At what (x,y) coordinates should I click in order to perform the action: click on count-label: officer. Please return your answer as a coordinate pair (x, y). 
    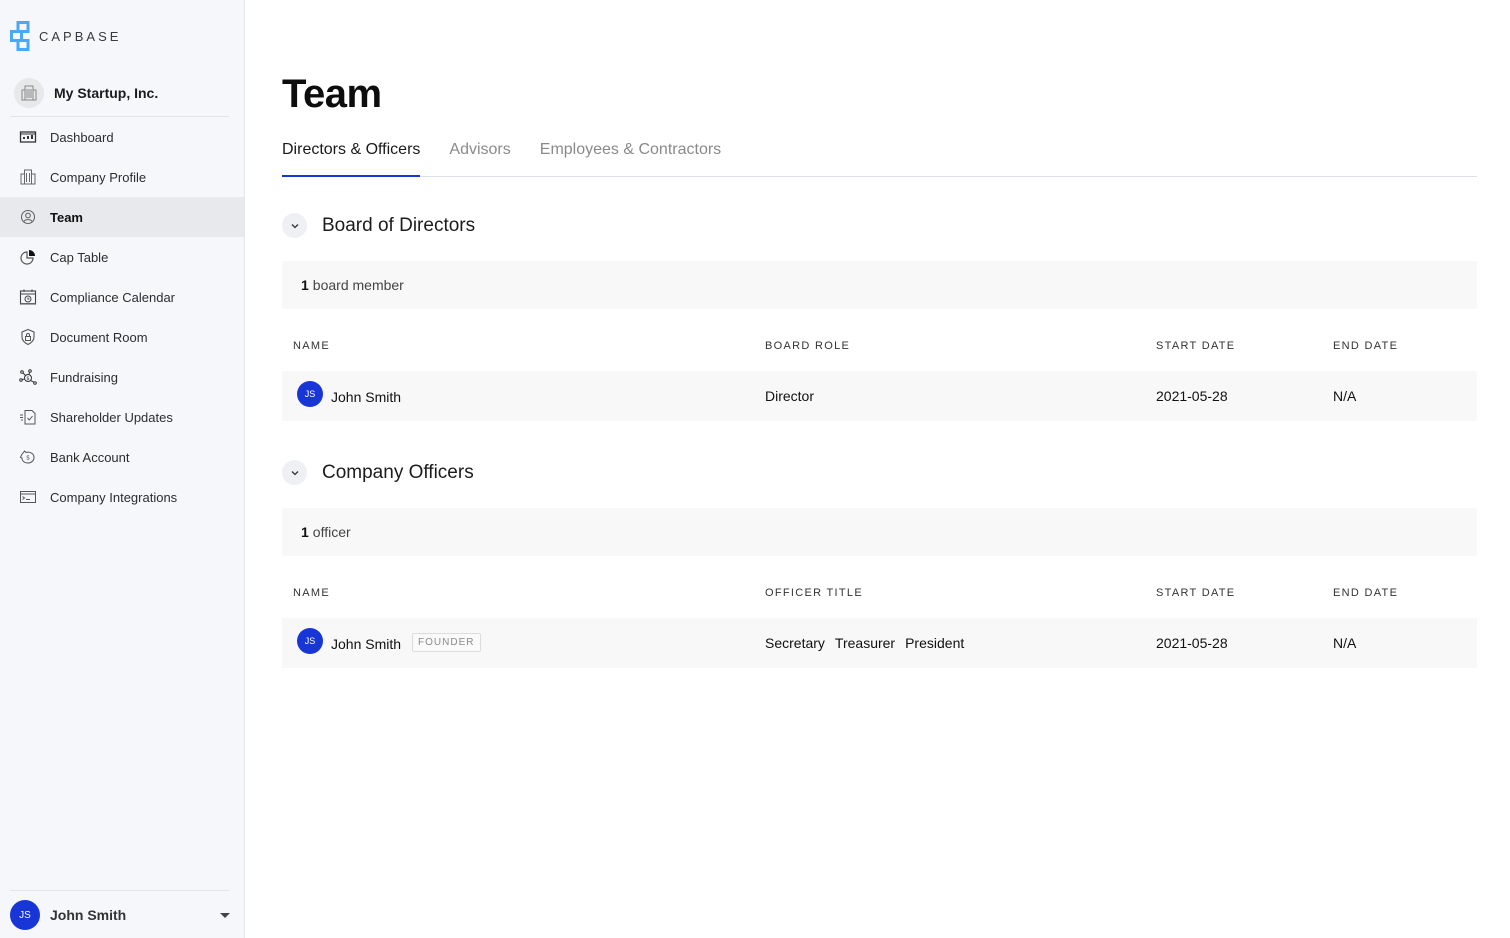
    Looking at the image, I should click on (331, 532).